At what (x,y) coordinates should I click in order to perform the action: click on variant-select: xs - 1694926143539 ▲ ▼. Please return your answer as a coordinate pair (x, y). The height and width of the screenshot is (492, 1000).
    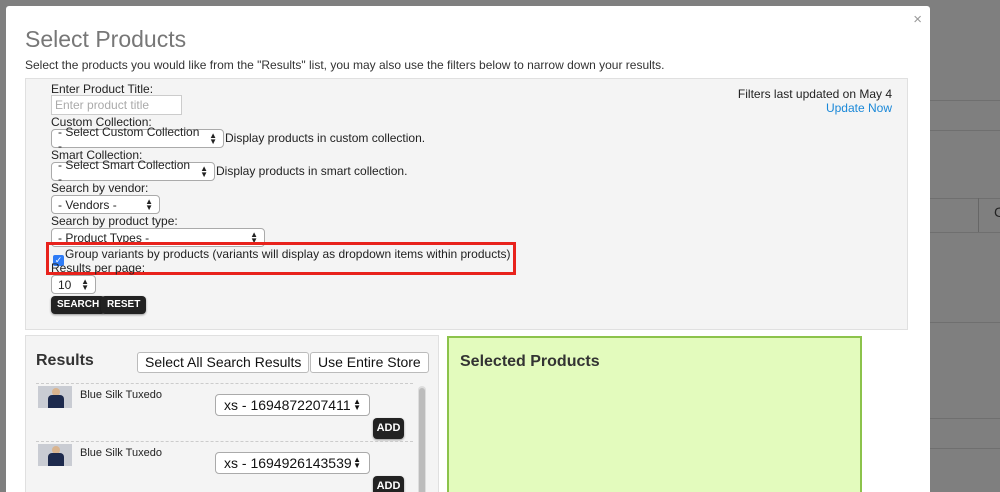
    Looking at the image, I should click on (292, 463).